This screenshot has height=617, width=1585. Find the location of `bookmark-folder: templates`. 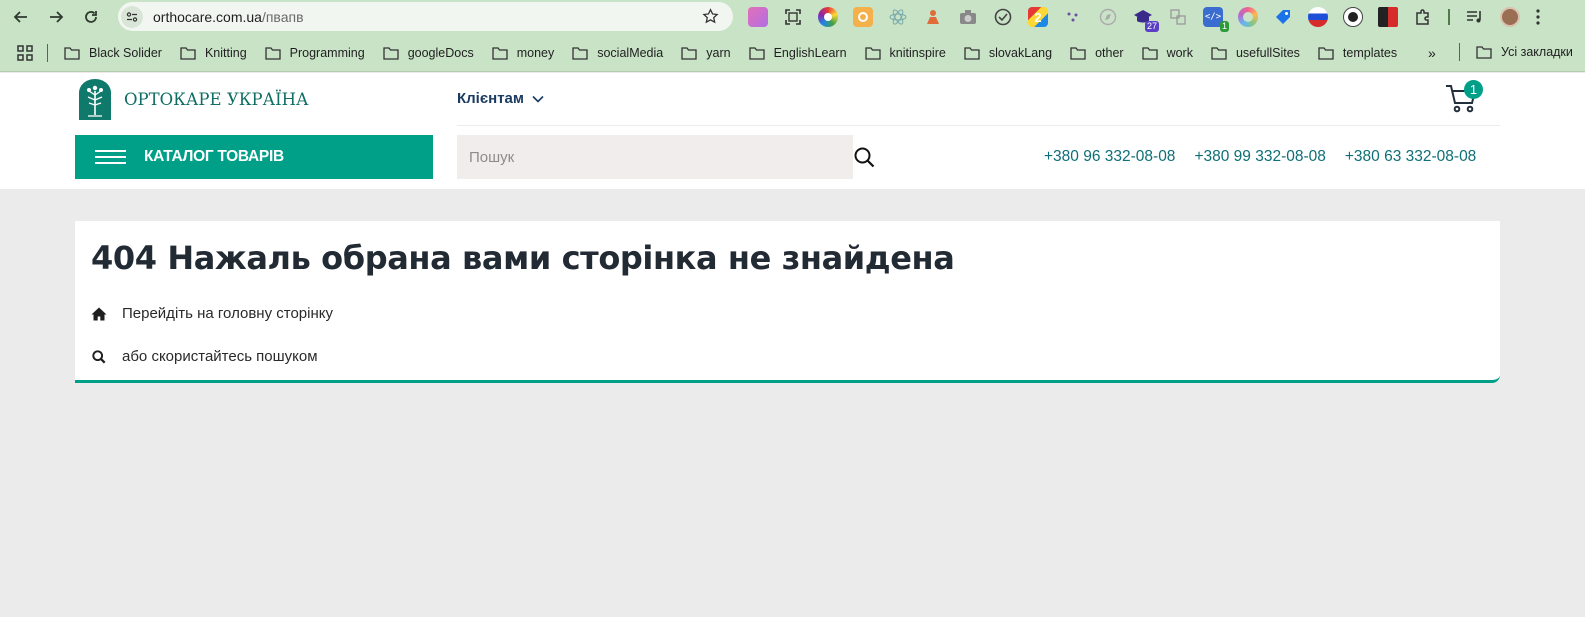

bookmark-folder: templates is located at coordinates (1357, 53).